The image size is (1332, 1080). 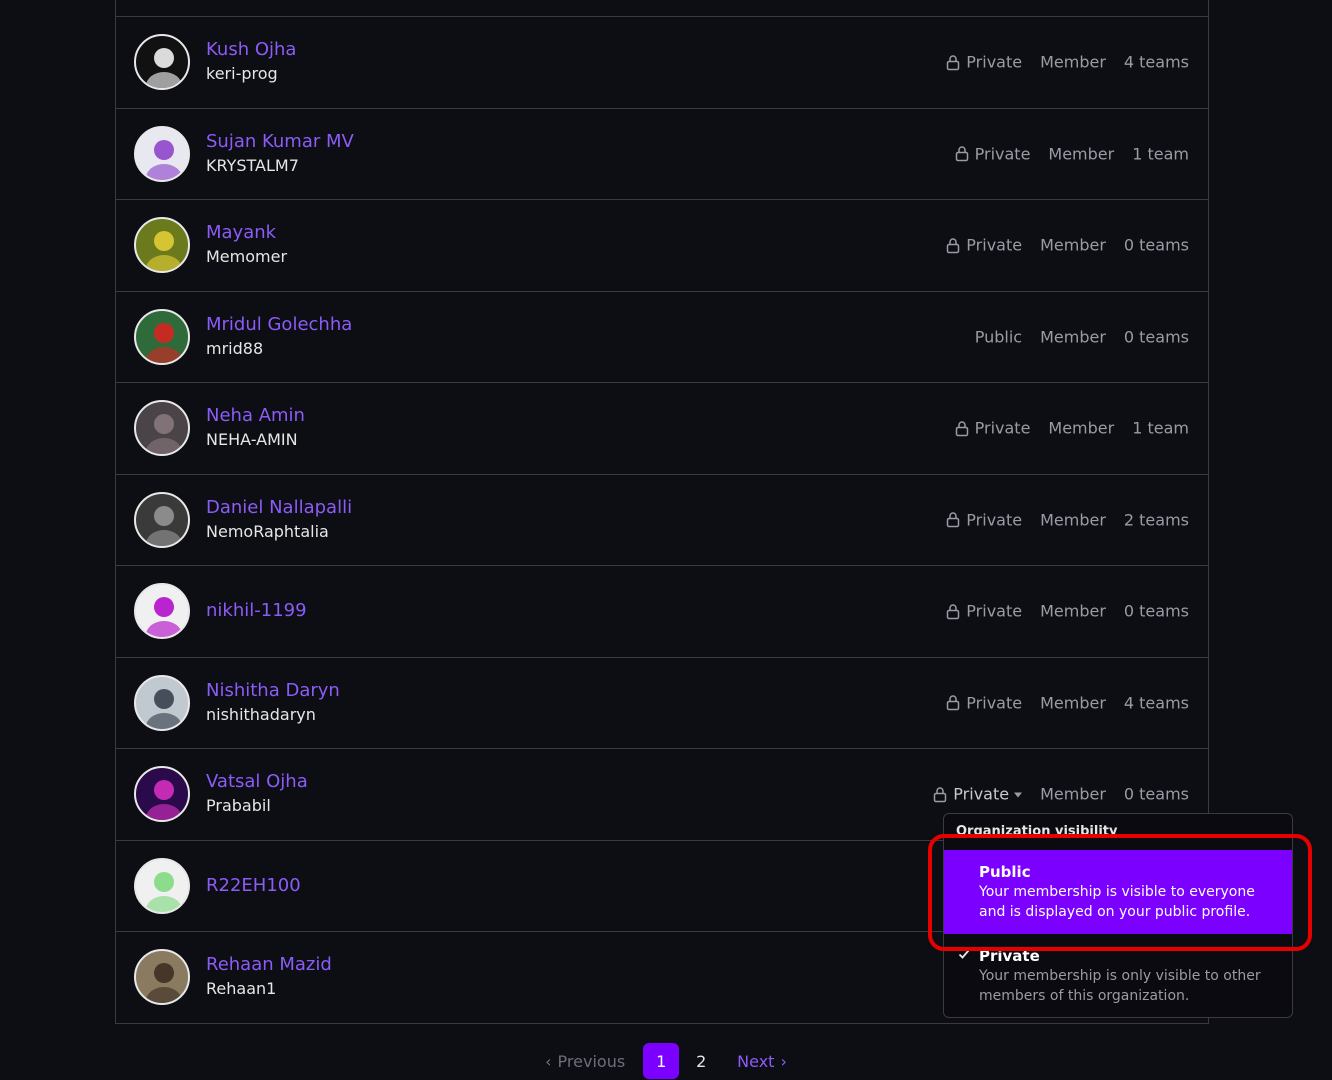 I want to click on member-meta: Public Member 0 teams, so click(x=1082, y=336).